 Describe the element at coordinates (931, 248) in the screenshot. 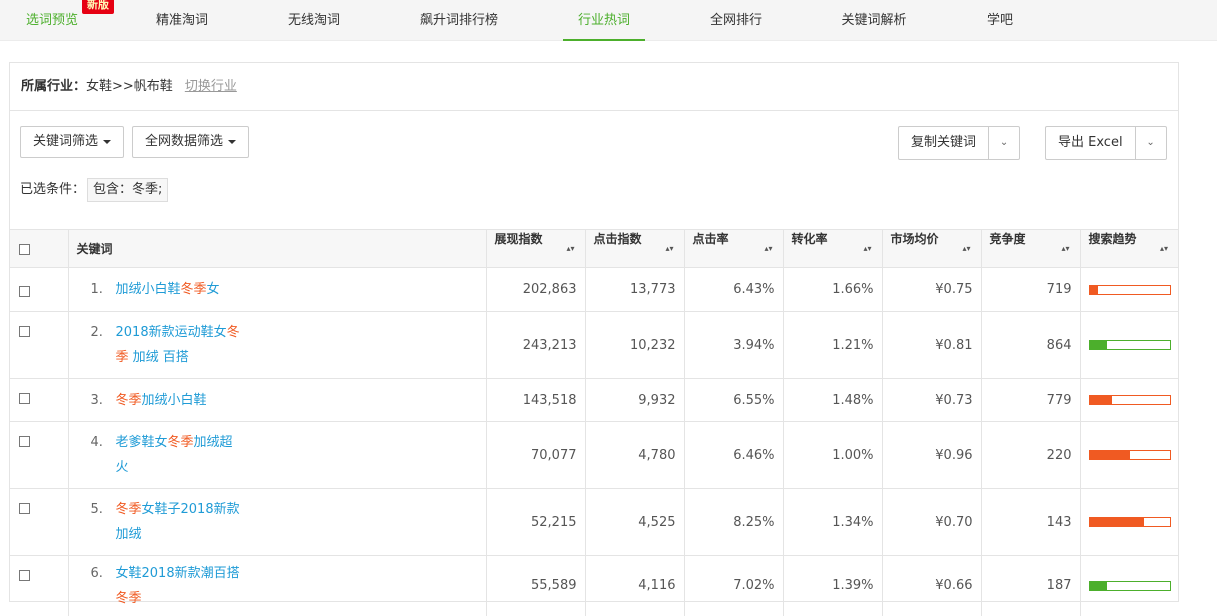

I see `header-price: 市场均价 ▴▾` at that location.